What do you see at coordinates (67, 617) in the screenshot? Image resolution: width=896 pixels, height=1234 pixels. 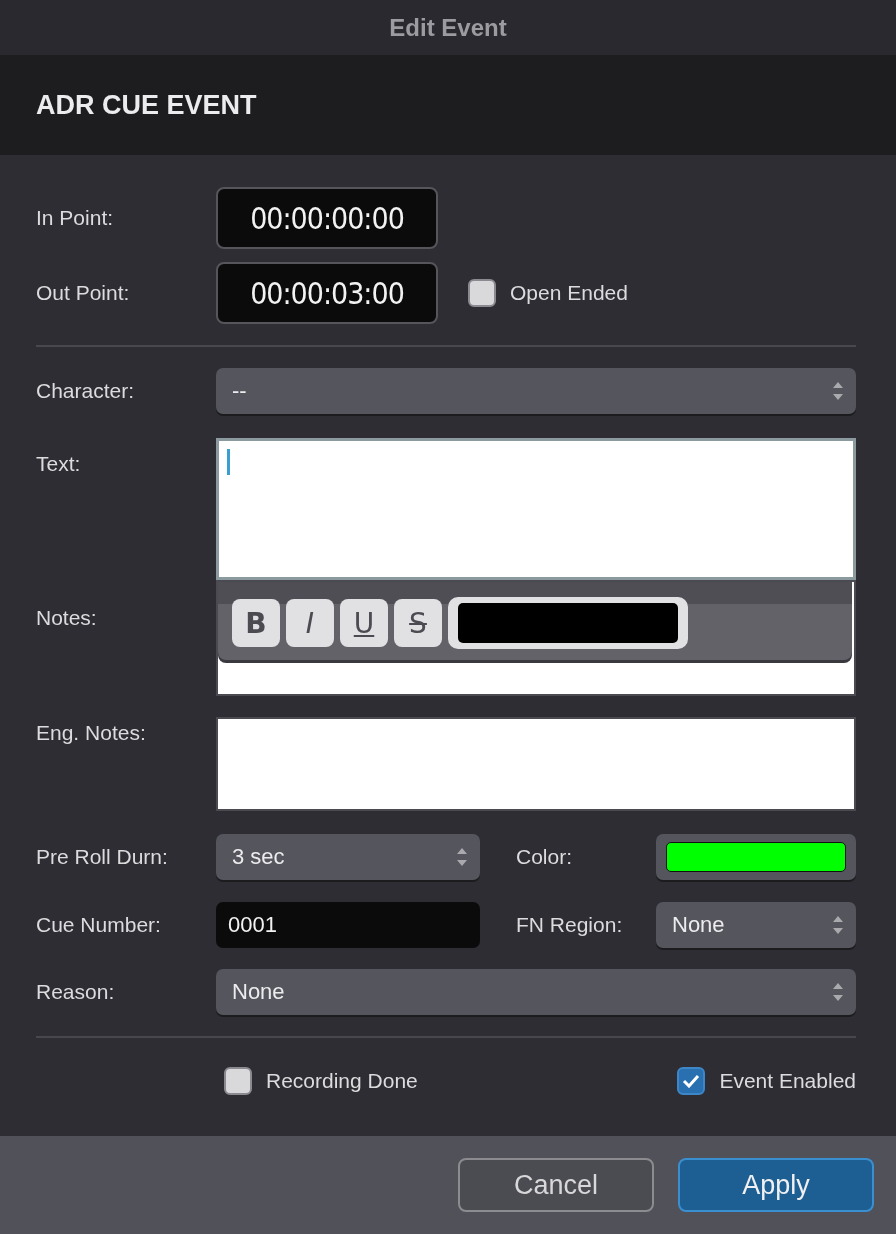 I see `field-label: Notes:` at bounding box center [67, 617].